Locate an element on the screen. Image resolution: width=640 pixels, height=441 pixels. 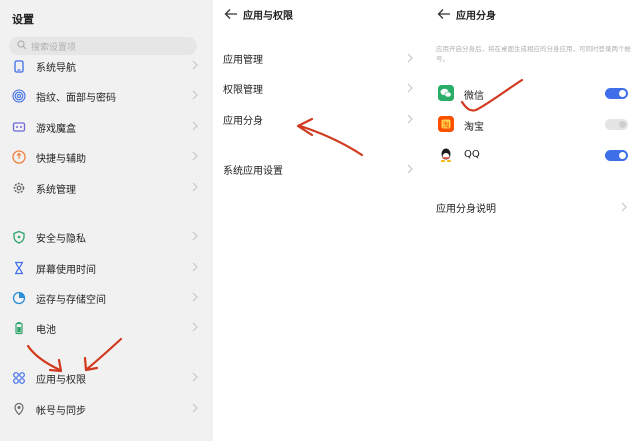
settings-item-label: 快捷与辅助 is located at coordinates (61, 159).